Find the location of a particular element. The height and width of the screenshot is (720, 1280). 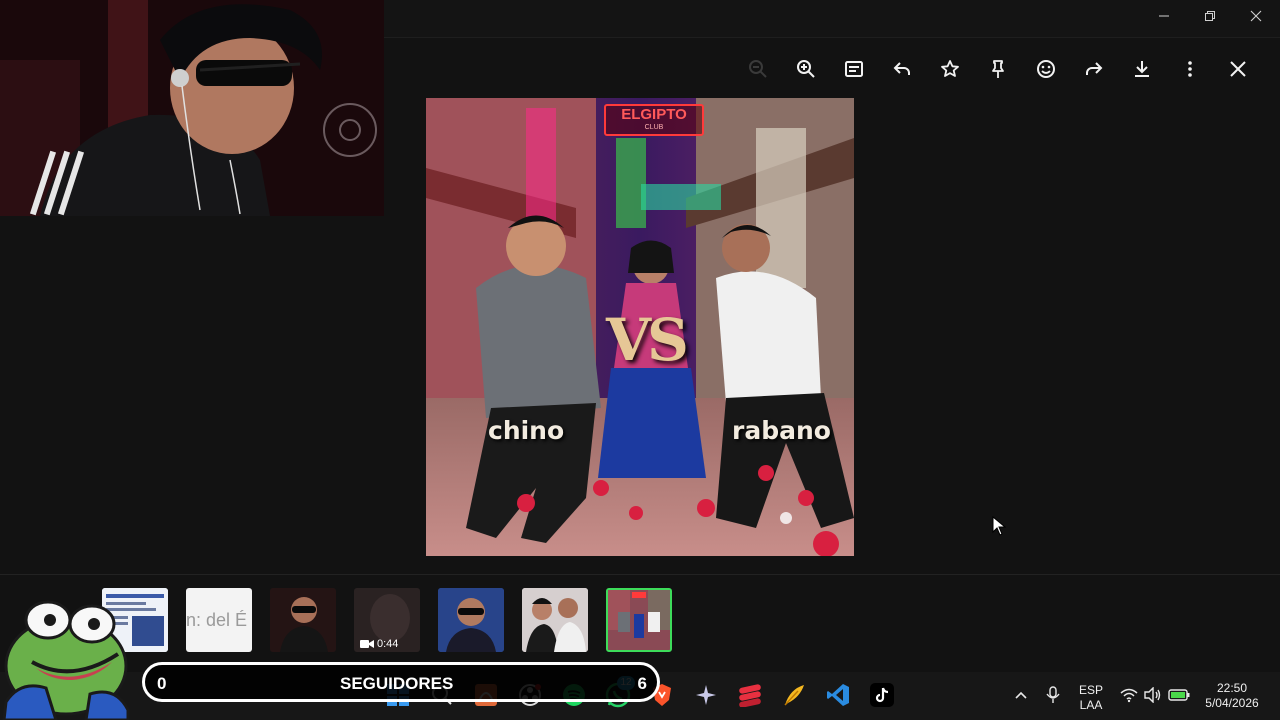

thumbnail-photo-smile is located at coordinates (471, 620).